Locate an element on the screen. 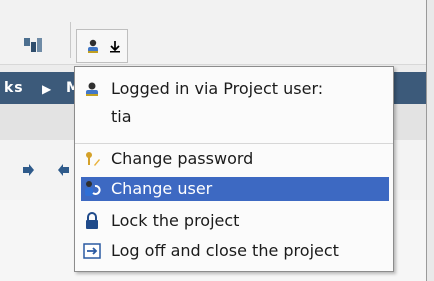  log-off-close-label: Log off and close the project is located at coordinates (225, 250).